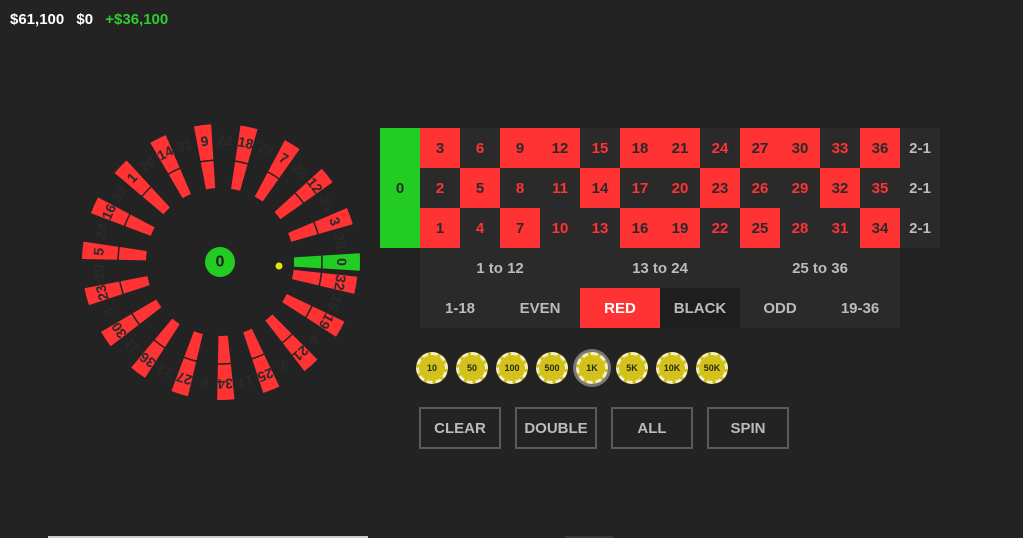  I want to click on number-cell-11: 11, so click(560, 188).